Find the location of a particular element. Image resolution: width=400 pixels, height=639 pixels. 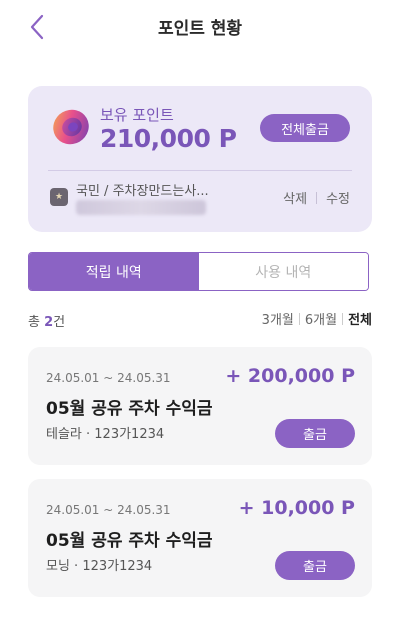

bank-icon: ★ is located at coordinates (59, 197).